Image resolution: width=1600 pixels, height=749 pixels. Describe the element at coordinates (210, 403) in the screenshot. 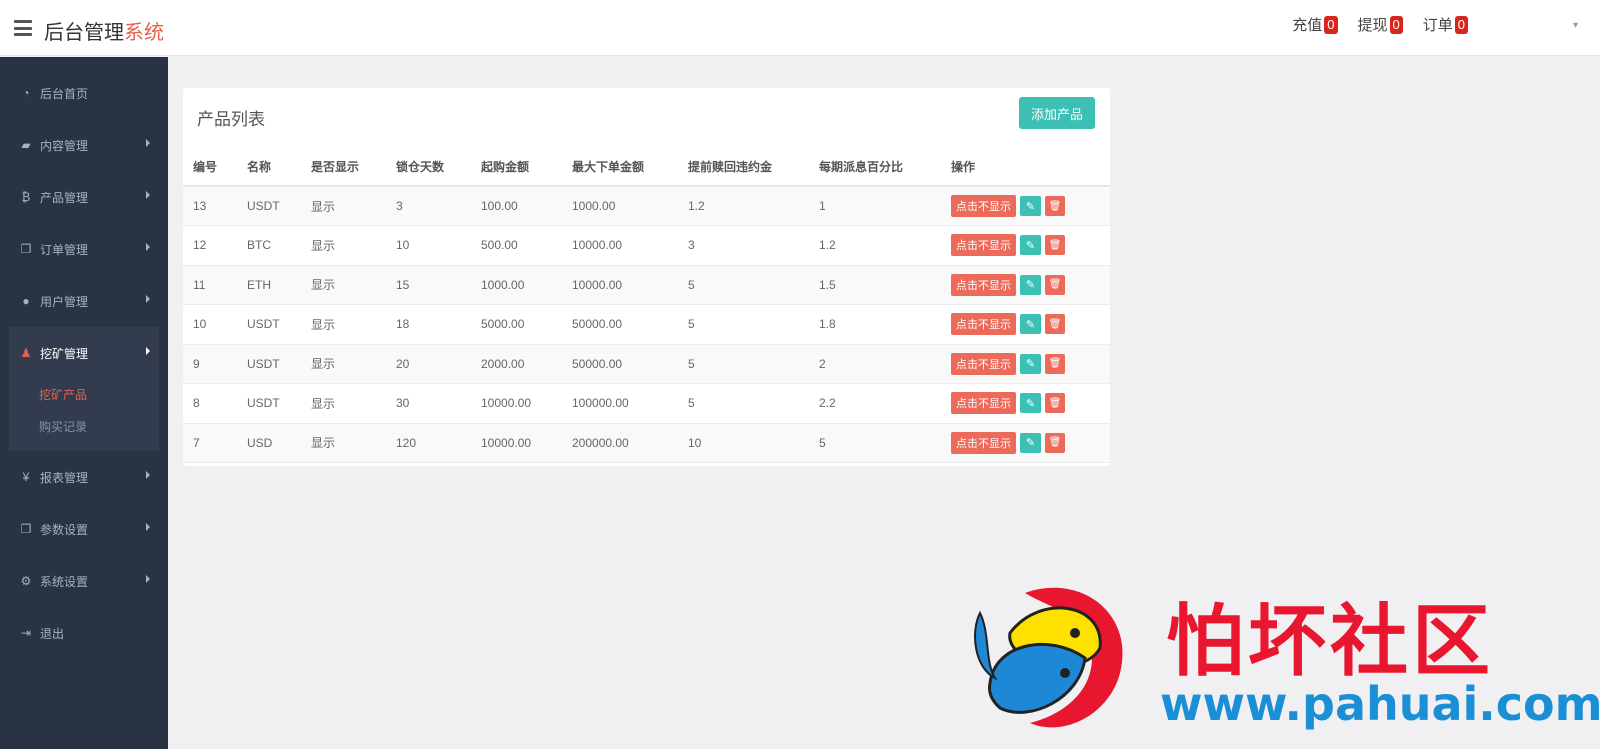

I see `table-cell: 8` at that location.